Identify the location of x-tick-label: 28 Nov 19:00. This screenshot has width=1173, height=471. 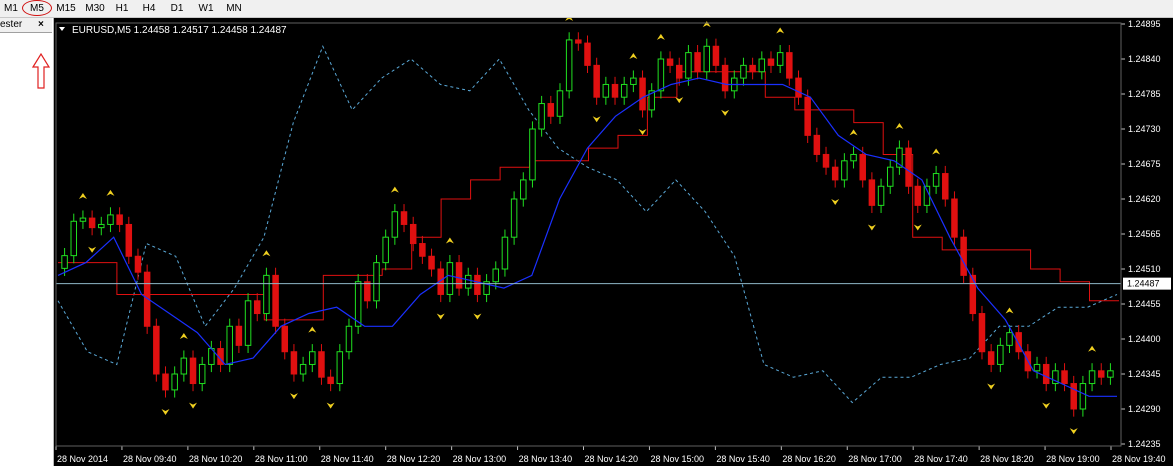
(1073, 459).